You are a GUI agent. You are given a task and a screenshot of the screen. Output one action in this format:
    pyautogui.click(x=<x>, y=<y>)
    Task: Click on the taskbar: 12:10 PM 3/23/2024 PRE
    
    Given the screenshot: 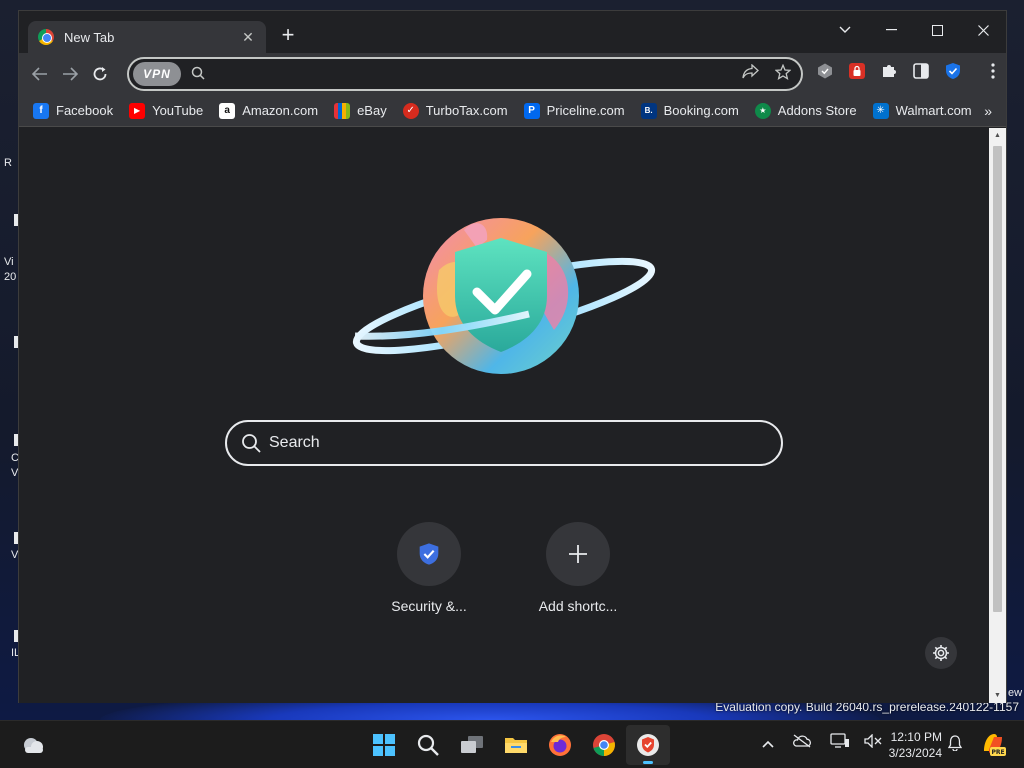 What is the action you would take?
    pyautogui.click(x=512, y=744)
    